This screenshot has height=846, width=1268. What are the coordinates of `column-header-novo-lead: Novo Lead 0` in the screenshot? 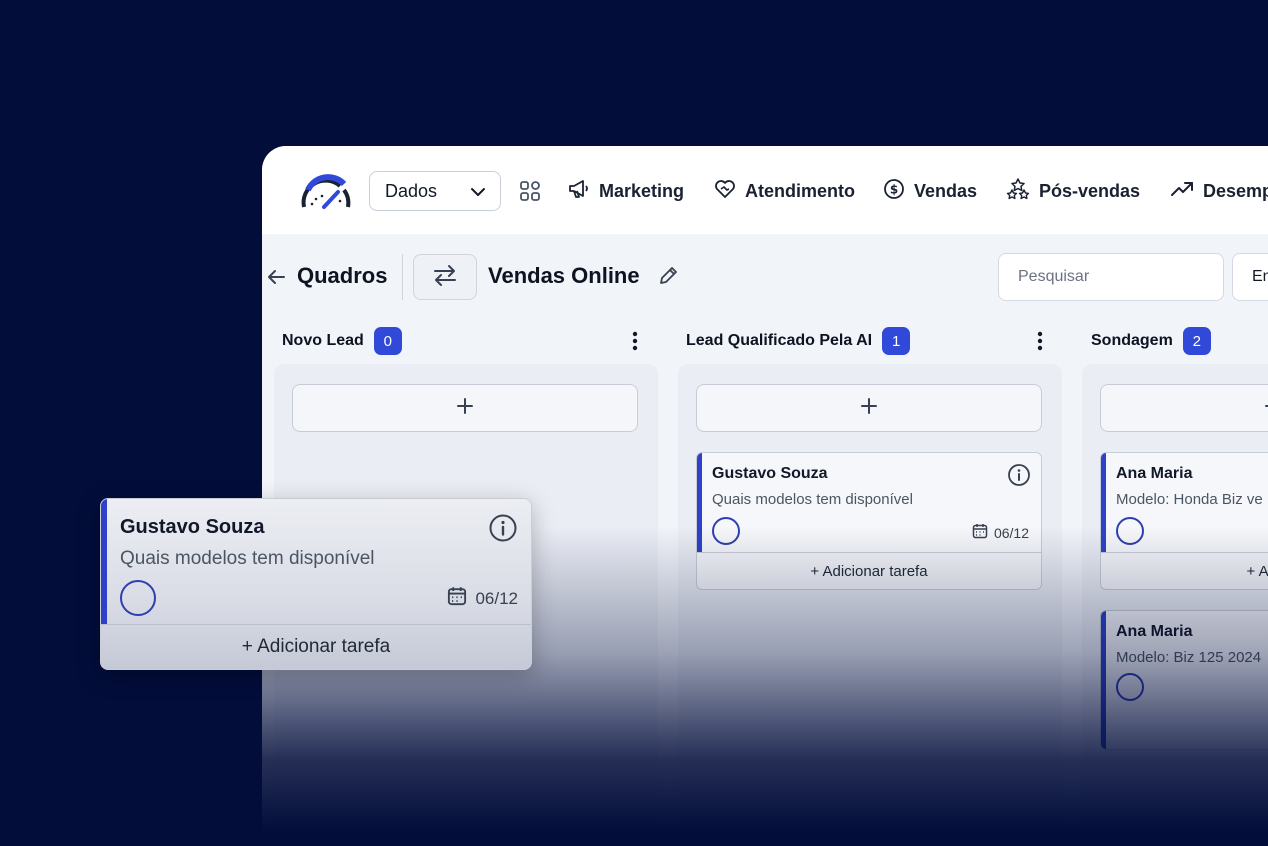 It's located at (342, 341).